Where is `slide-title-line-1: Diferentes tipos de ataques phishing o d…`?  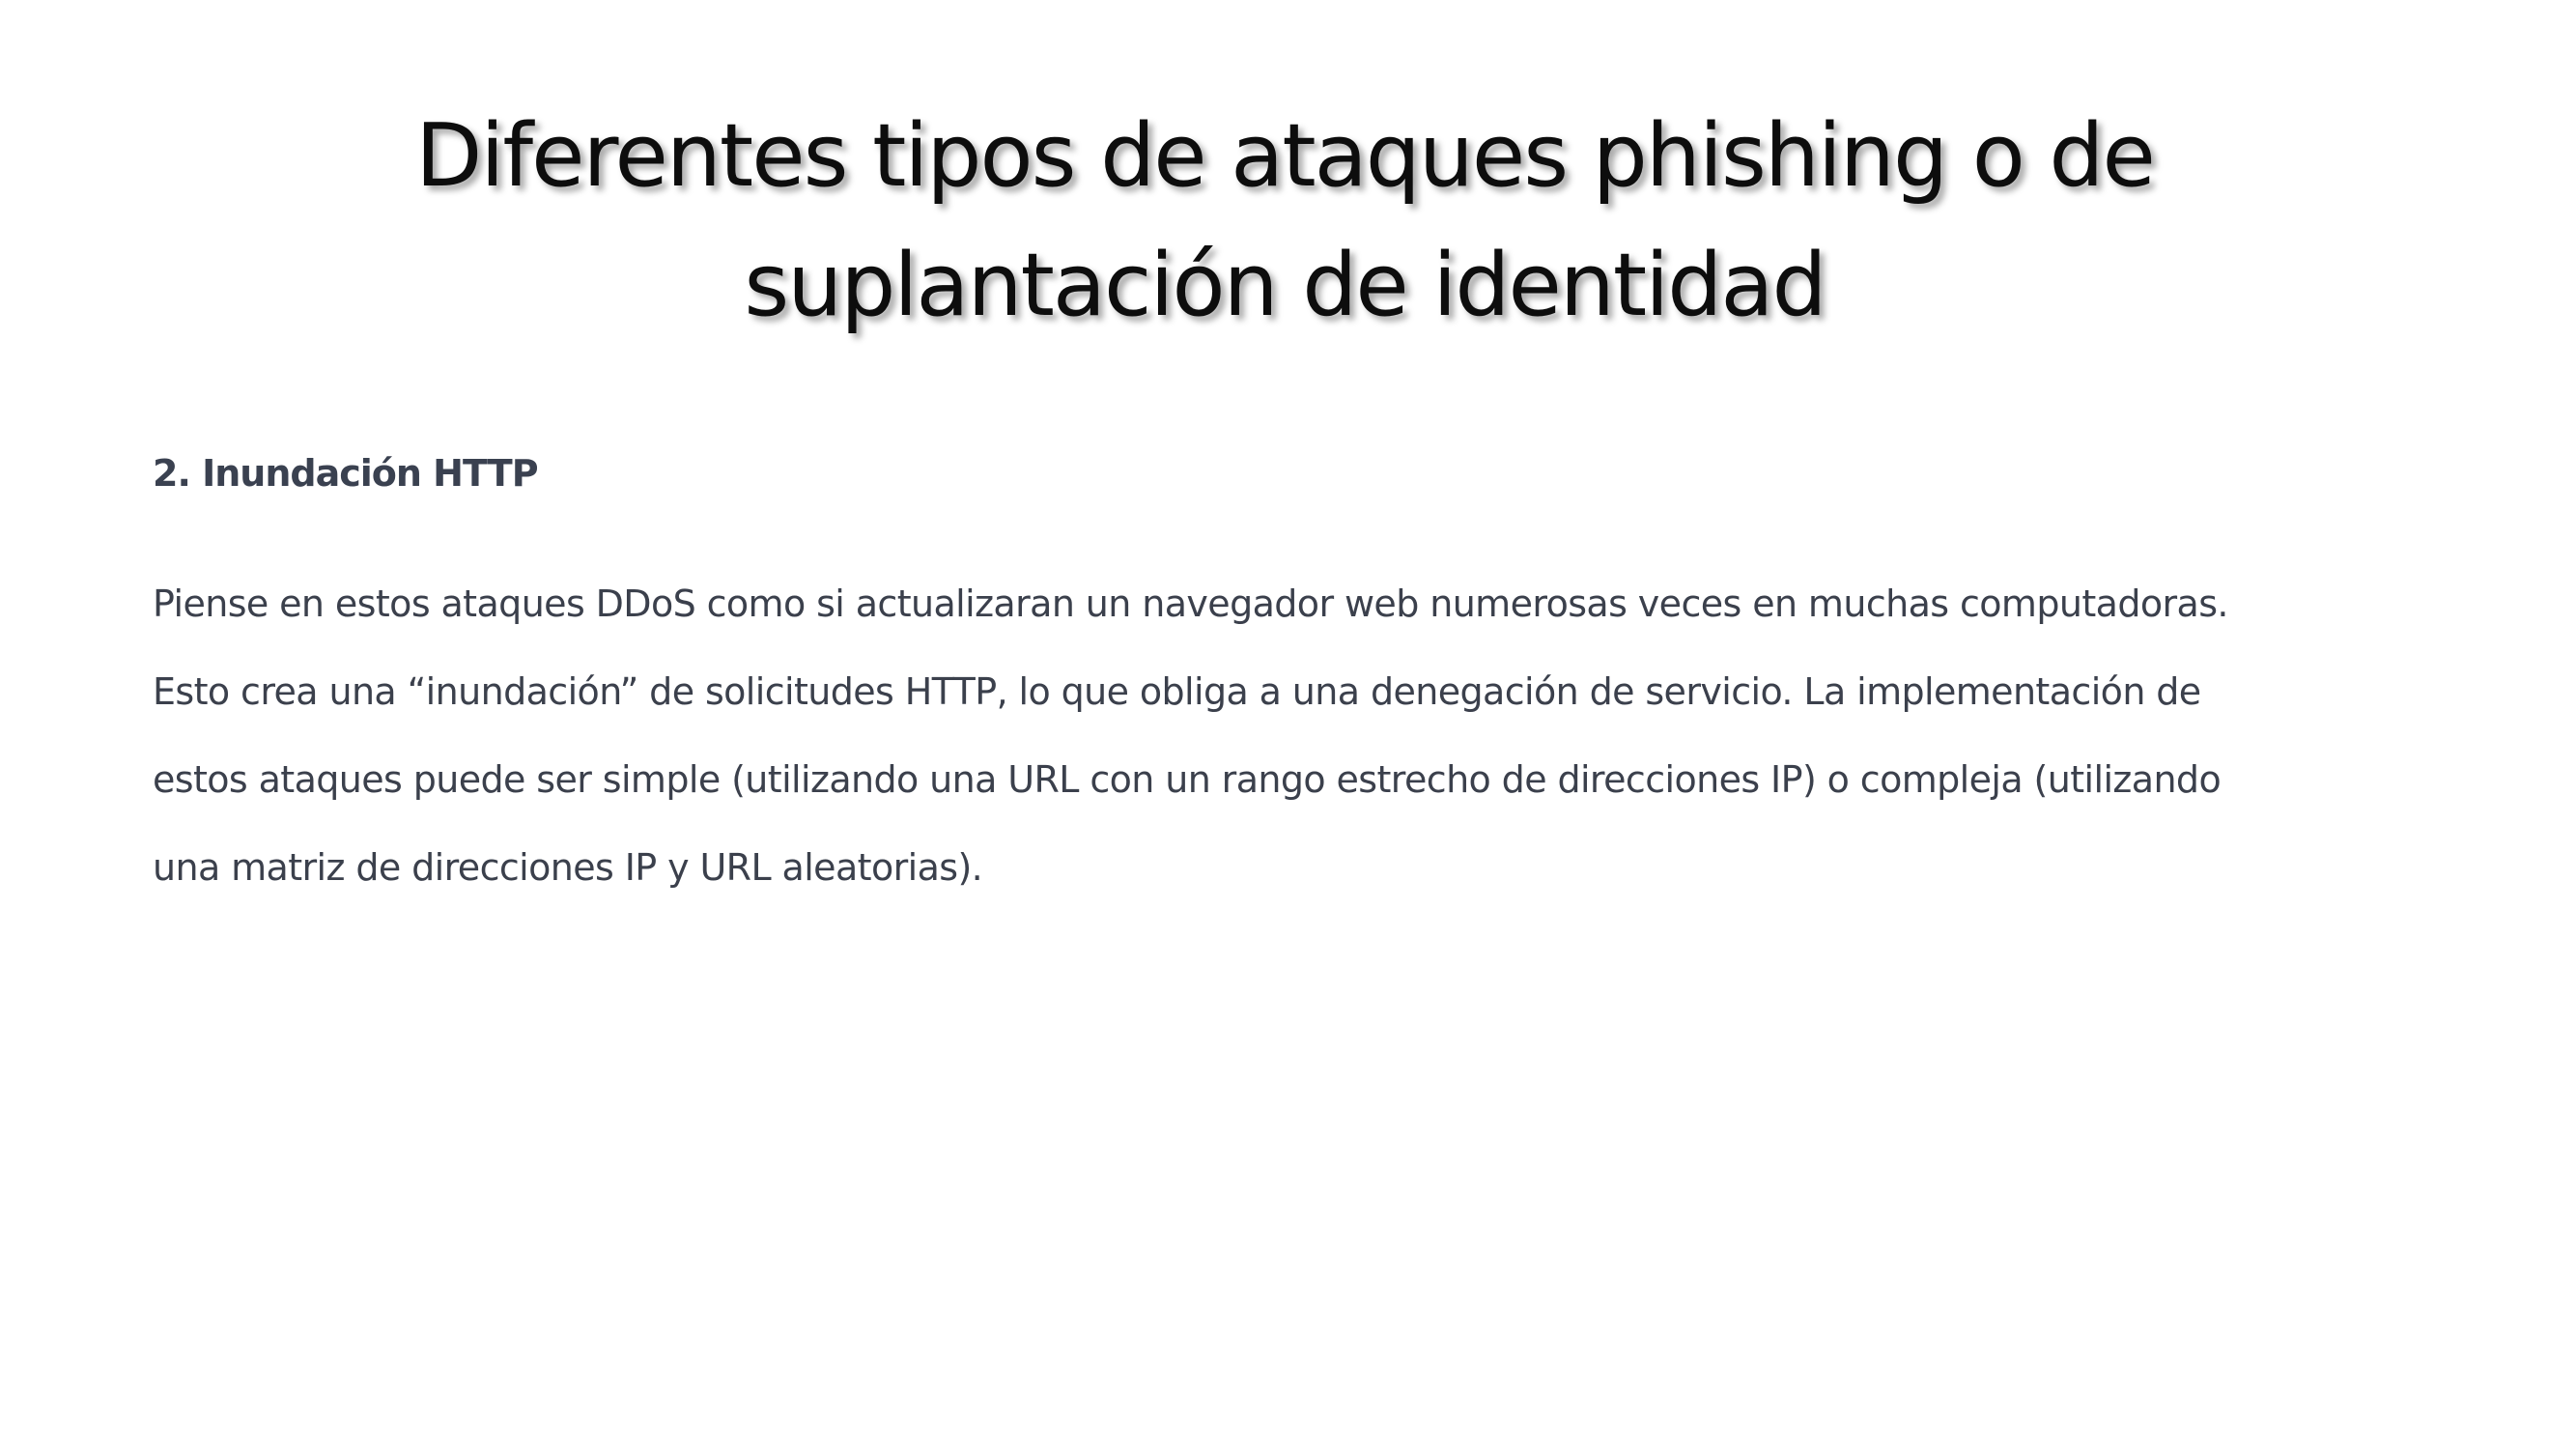 slide-title-line-1: Diferentes tipos de ataques phishing o d… is located at coordinates (1285, 156).